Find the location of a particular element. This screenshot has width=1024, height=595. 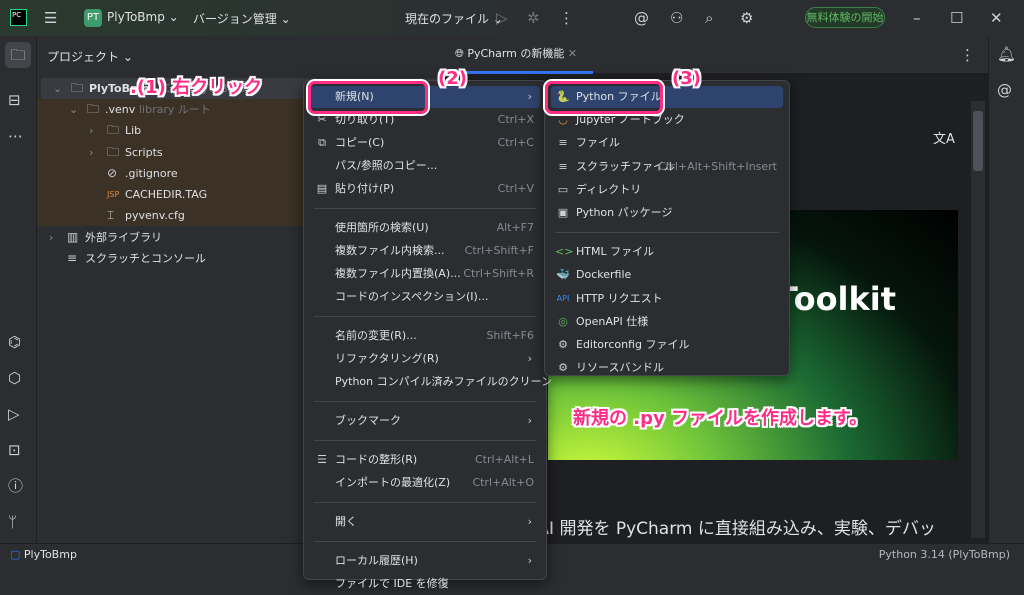

menu-item: 複数ファイル内置換(A)... Ctrl+Shift+R is located at coordinates (425, 274).